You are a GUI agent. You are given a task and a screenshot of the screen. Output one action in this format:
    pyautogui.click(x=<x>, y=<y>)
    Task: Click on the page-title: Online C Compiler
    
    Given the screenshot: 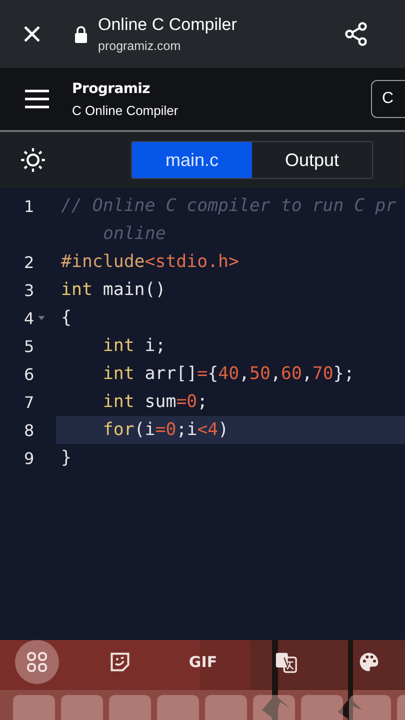 What is the action you would take?
    pyautogui.click(x=168, y=25)
    